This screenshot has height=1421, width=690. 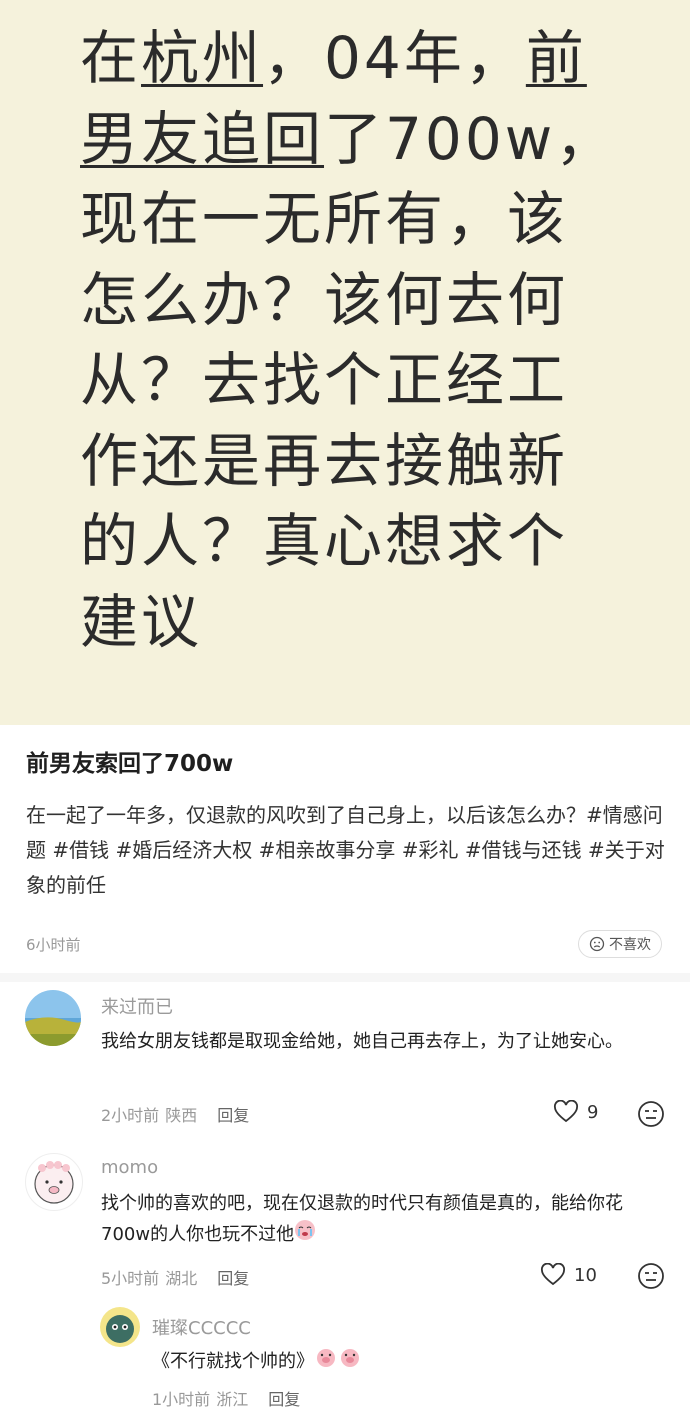 What do you see at coordinates (181, 1399) in the screenshot?
I see `reply-time: 1小时前` at bounding box center [181, 1399].